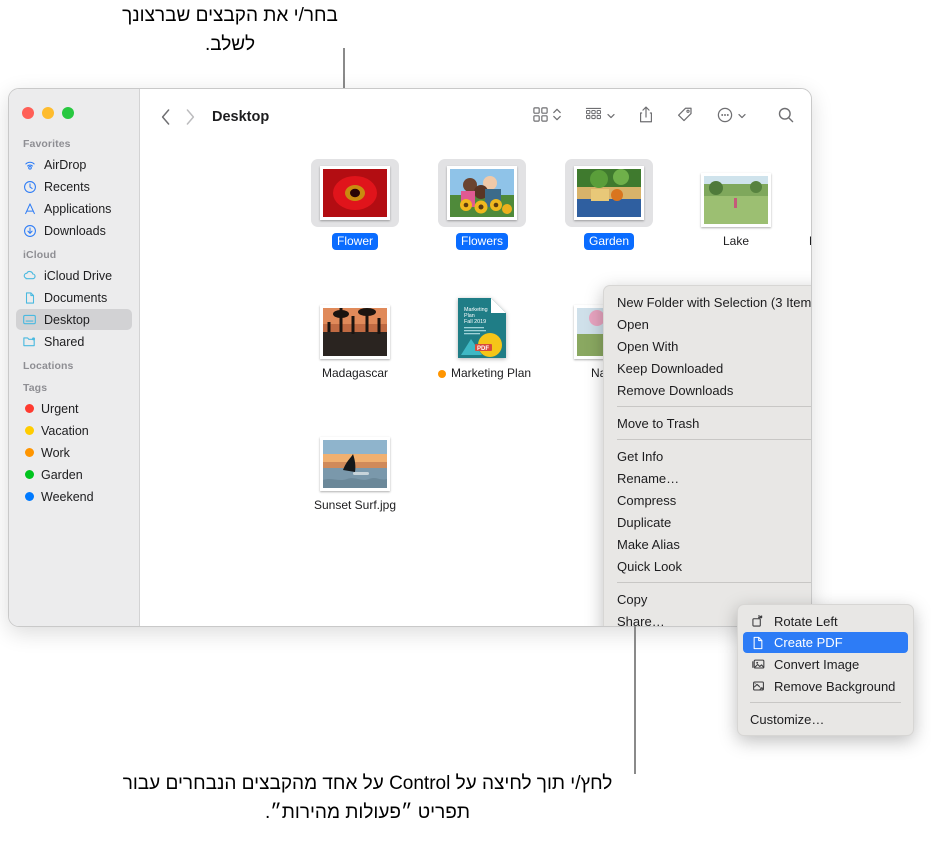 This screenshot has height=843, width=931. I want to click on tag-button, so click(685, 117).